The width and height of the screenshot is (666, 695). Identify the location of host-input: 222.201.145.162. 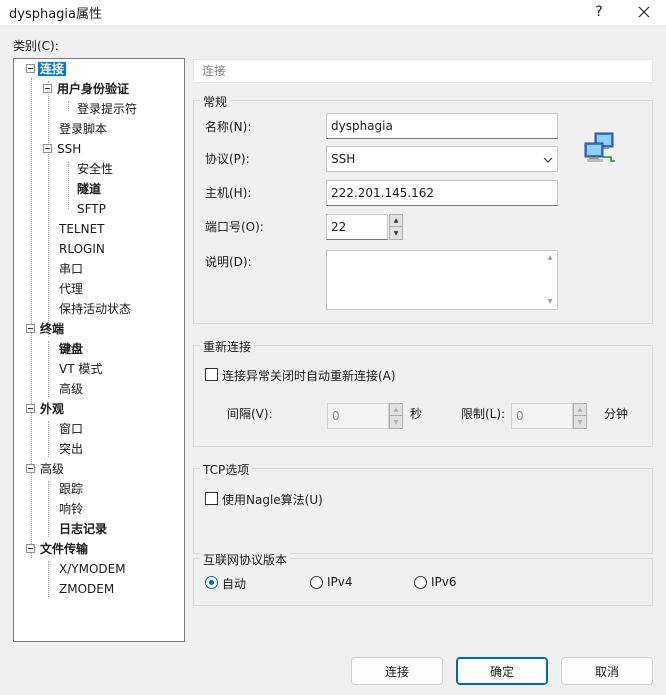
(442, 193).